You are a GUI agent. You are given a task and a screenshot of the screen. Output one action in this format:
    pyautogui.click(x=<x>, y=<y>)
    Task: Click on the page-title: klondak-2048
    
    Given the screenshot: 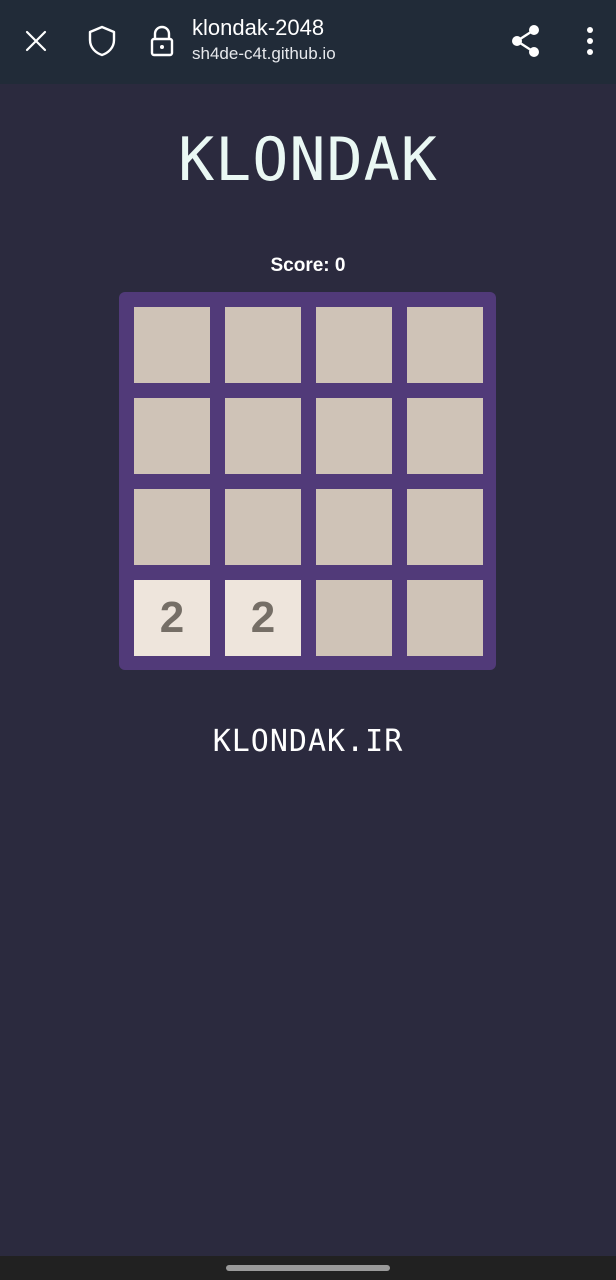 What is the action you would take?
    pyautogui.click(x=258, y=27)
    